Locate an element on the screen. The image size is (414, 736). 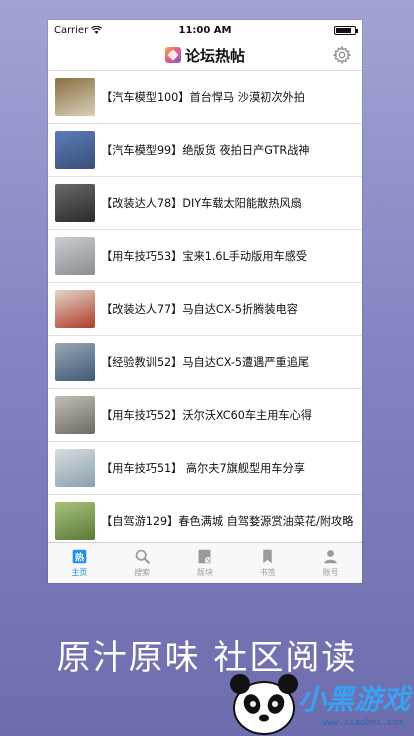
post-title: 【改装达人78】DIY车载太阳能散热风扇 is located at coordinates (201, 203).